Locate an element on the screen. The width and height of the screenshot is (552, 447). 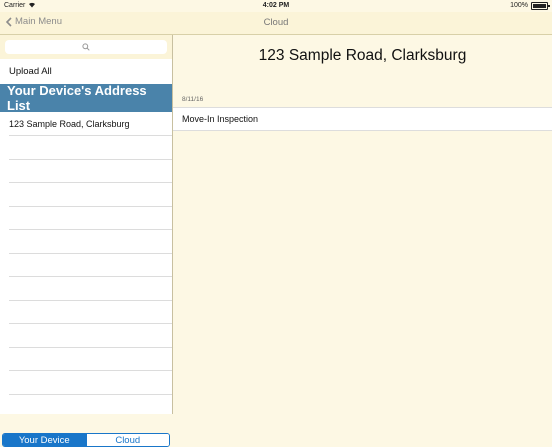
source-segmented-control: Your Device Cloud is located at coordinates (86, 440).